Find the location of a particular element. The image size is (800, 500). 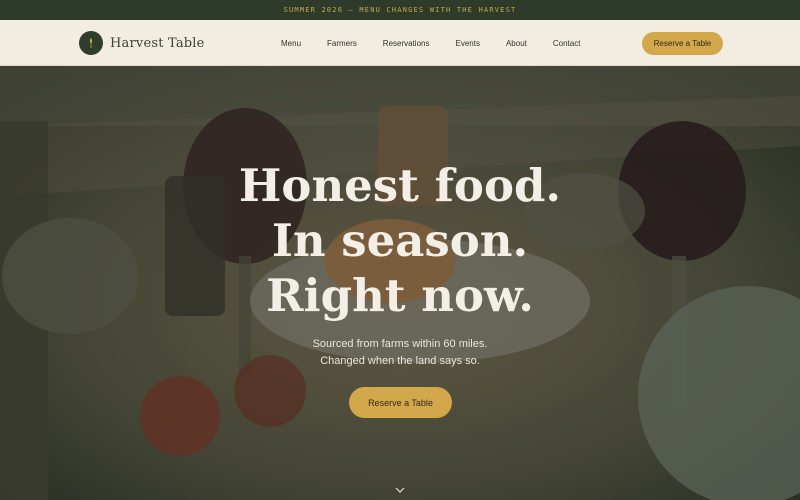

hero-headline-line-3: Right now. is located at coordinates (400, 295).